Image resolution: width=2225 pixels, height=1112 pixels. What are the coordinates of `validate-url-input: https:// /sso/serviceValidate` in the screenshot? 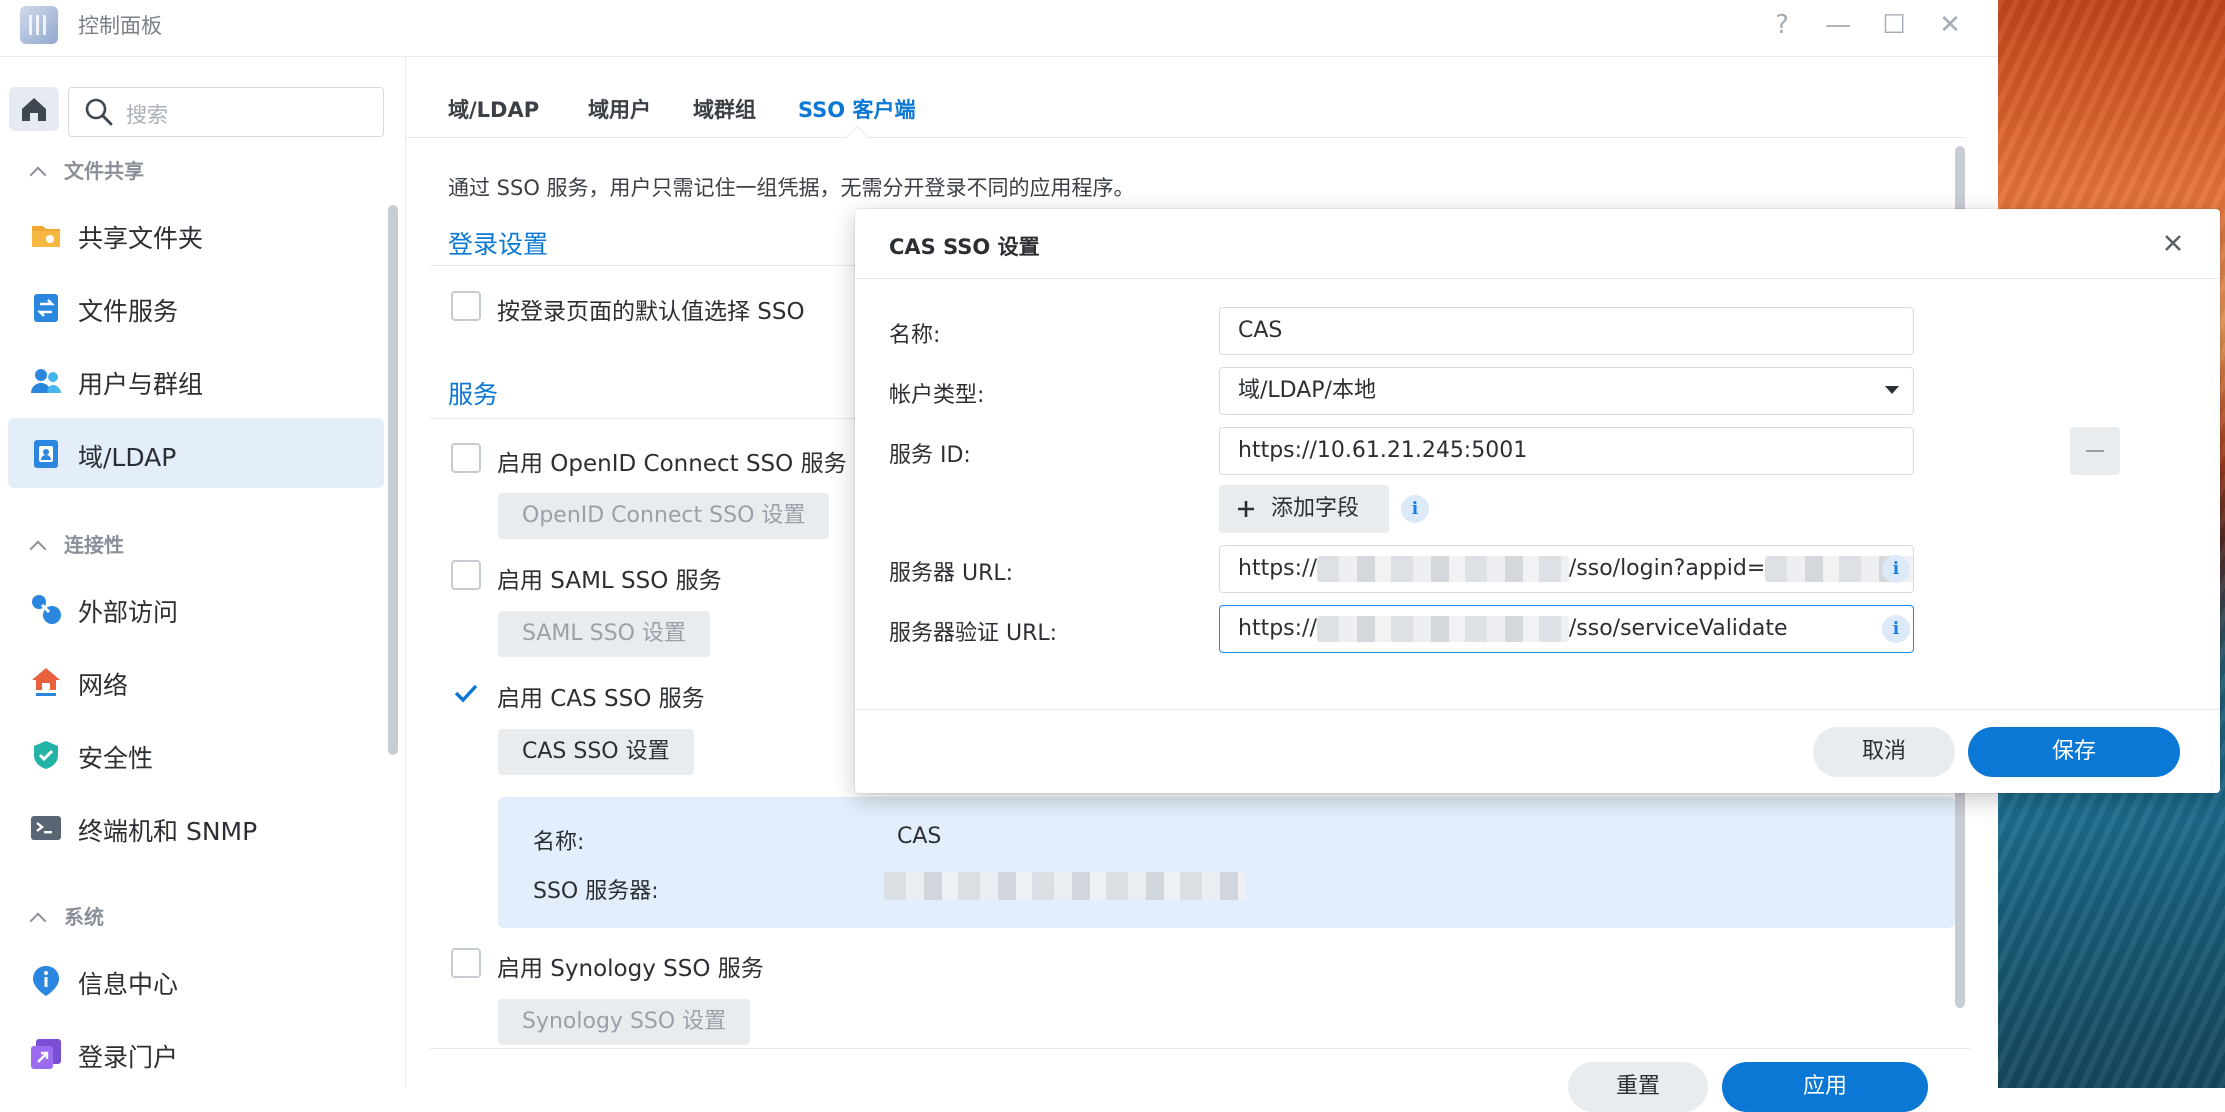 It's located at (1566, 629).